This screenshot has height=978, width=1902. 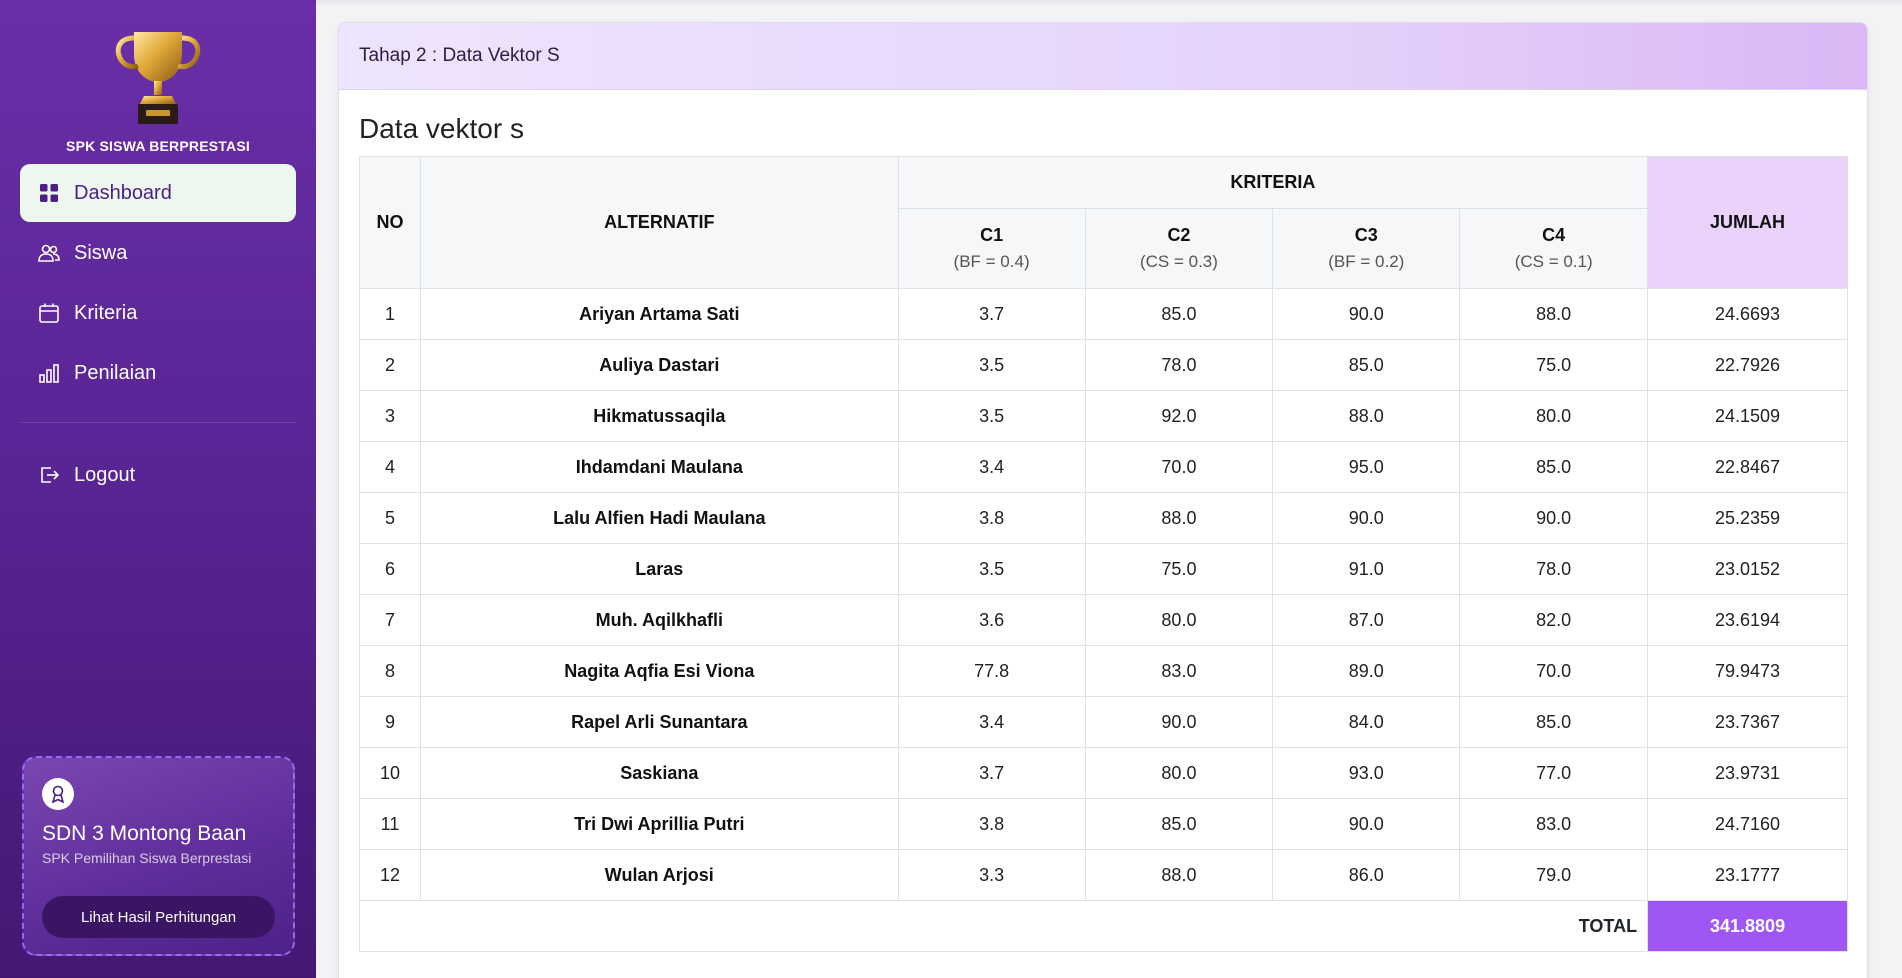 I want to click on top-shadow, so click(x=1109, y=3).